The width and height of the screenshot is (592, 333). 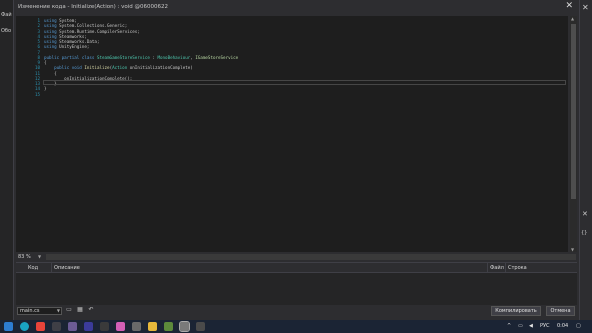 I want to click on column-file: Файл, so click(x=497, y=268).